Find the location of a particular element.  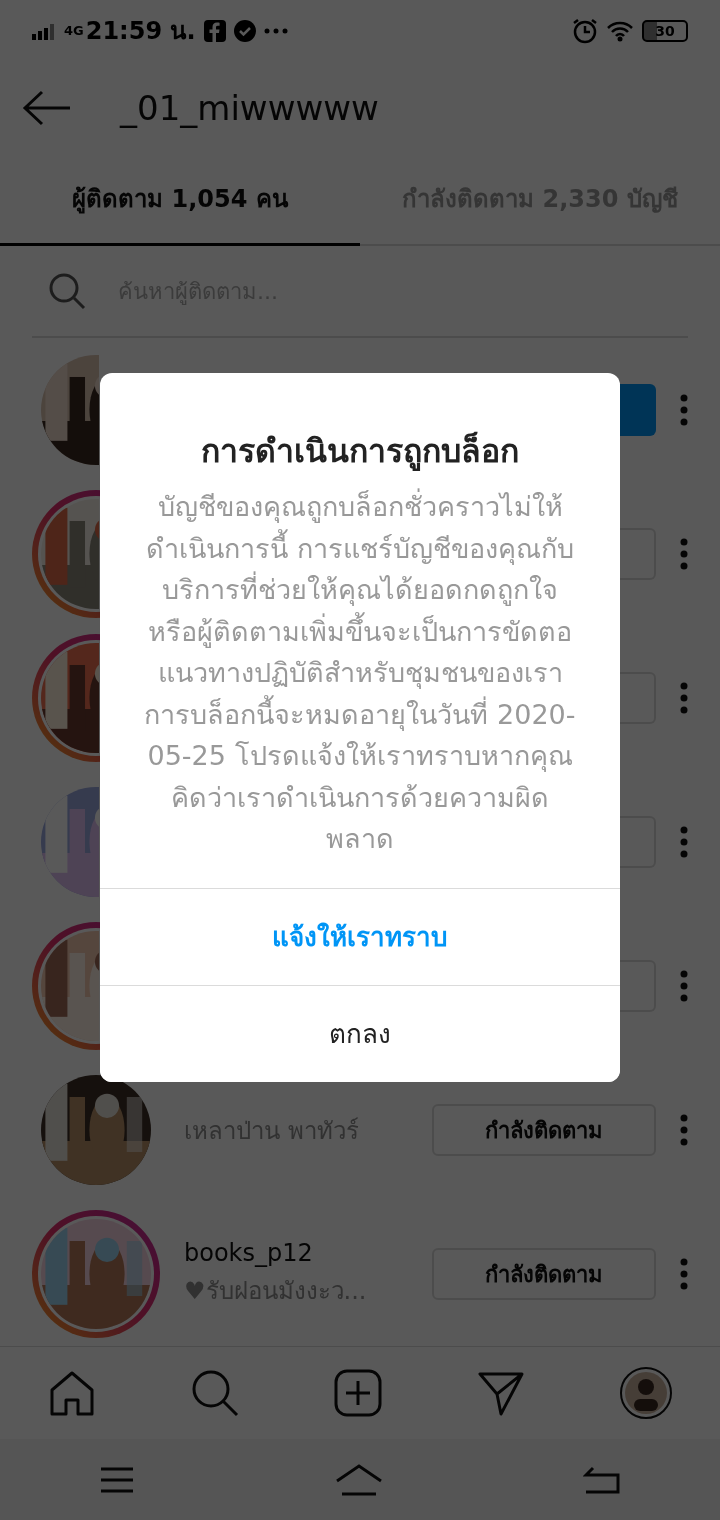

back-nav-icon is located at coordinates (601, 1479).